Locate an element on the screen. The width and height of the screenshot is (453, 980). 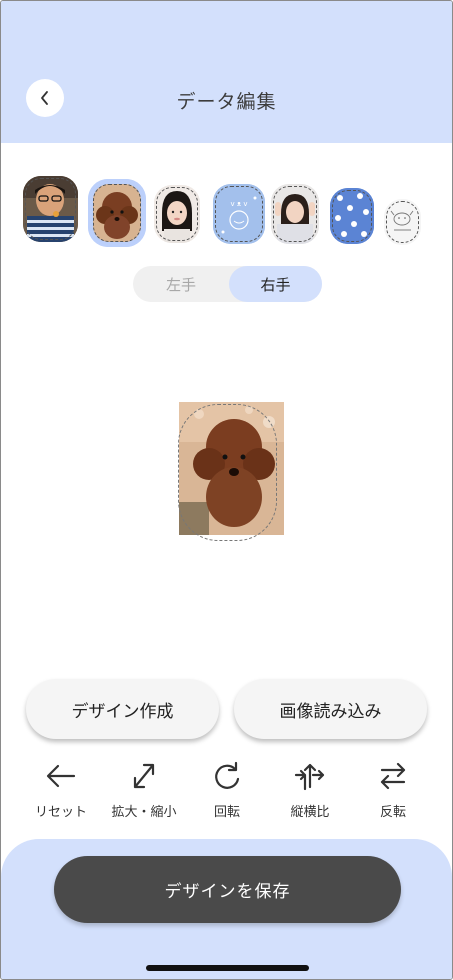
scale-label: 拡大・縮小 is located at coordinates (144, 812).